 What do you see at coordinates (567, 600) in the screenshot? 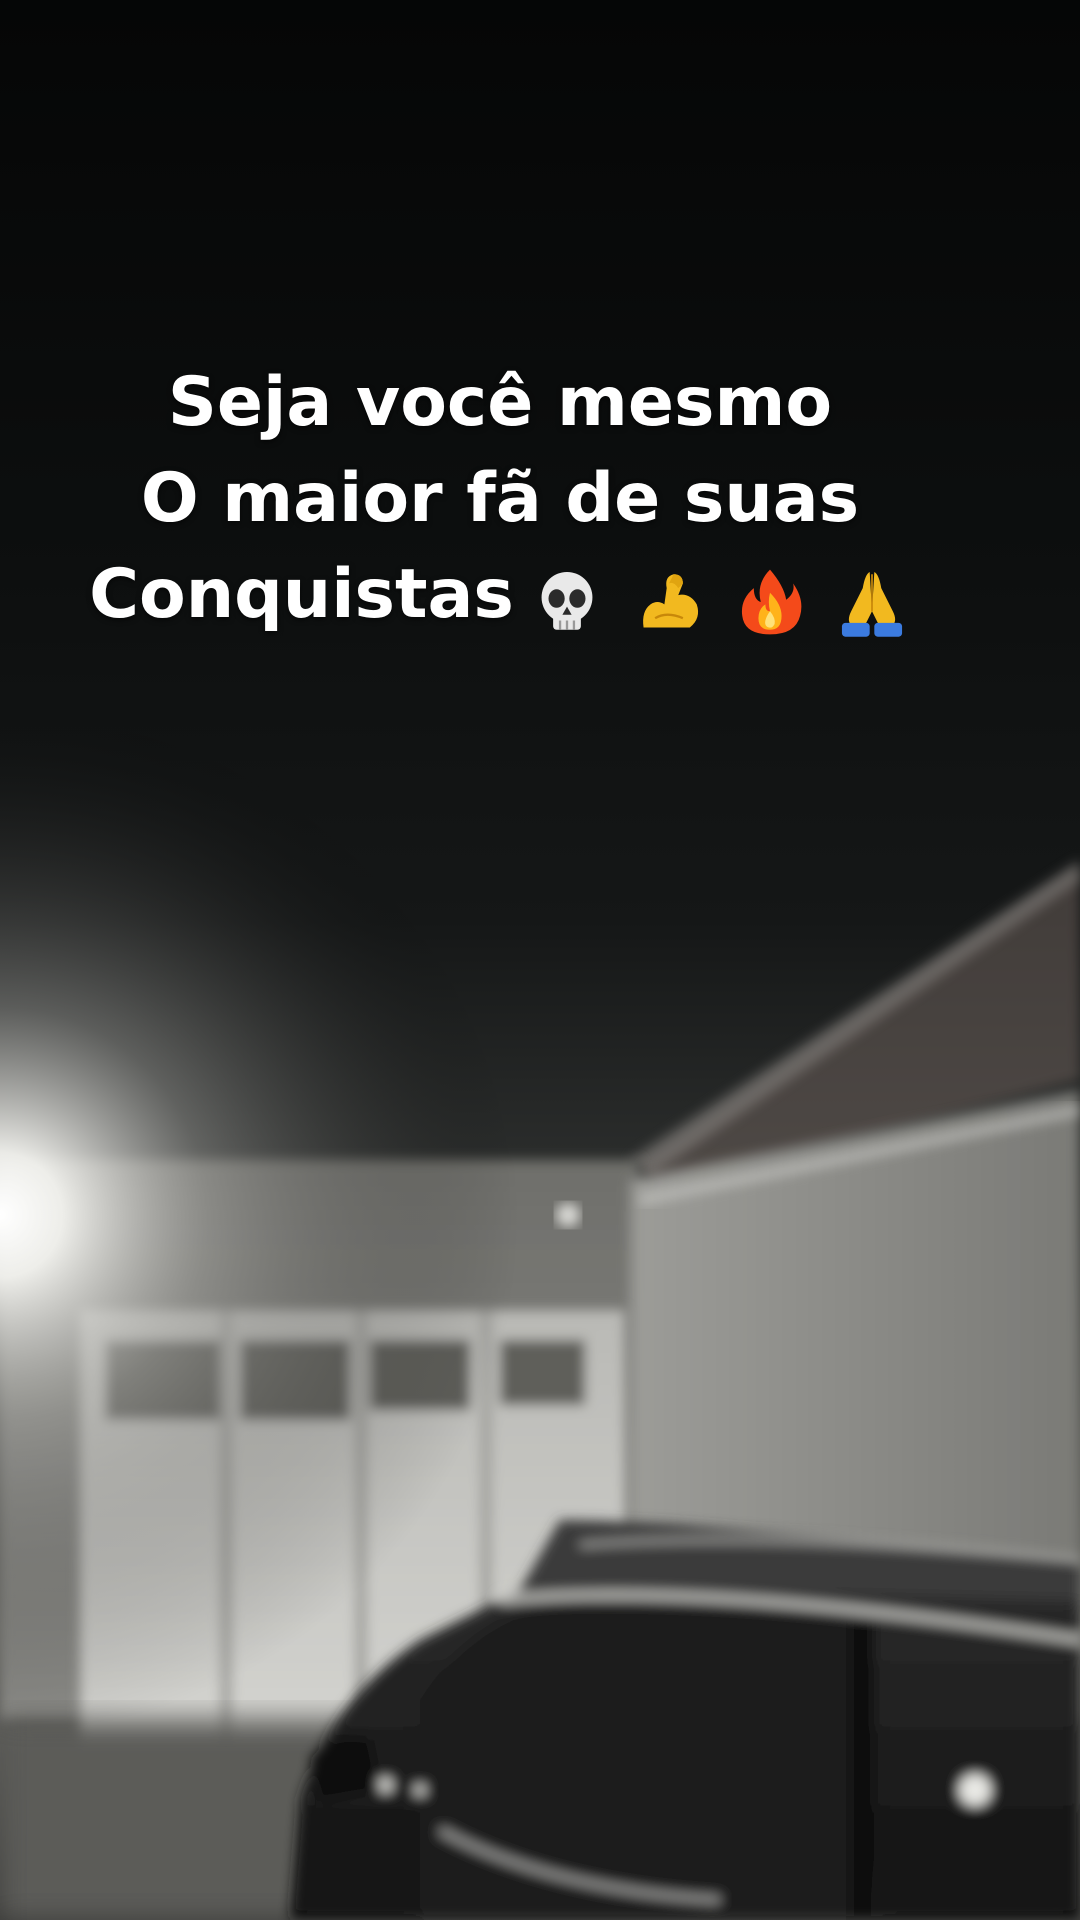
I see `skull-icon` at bounding box center [567, 600].